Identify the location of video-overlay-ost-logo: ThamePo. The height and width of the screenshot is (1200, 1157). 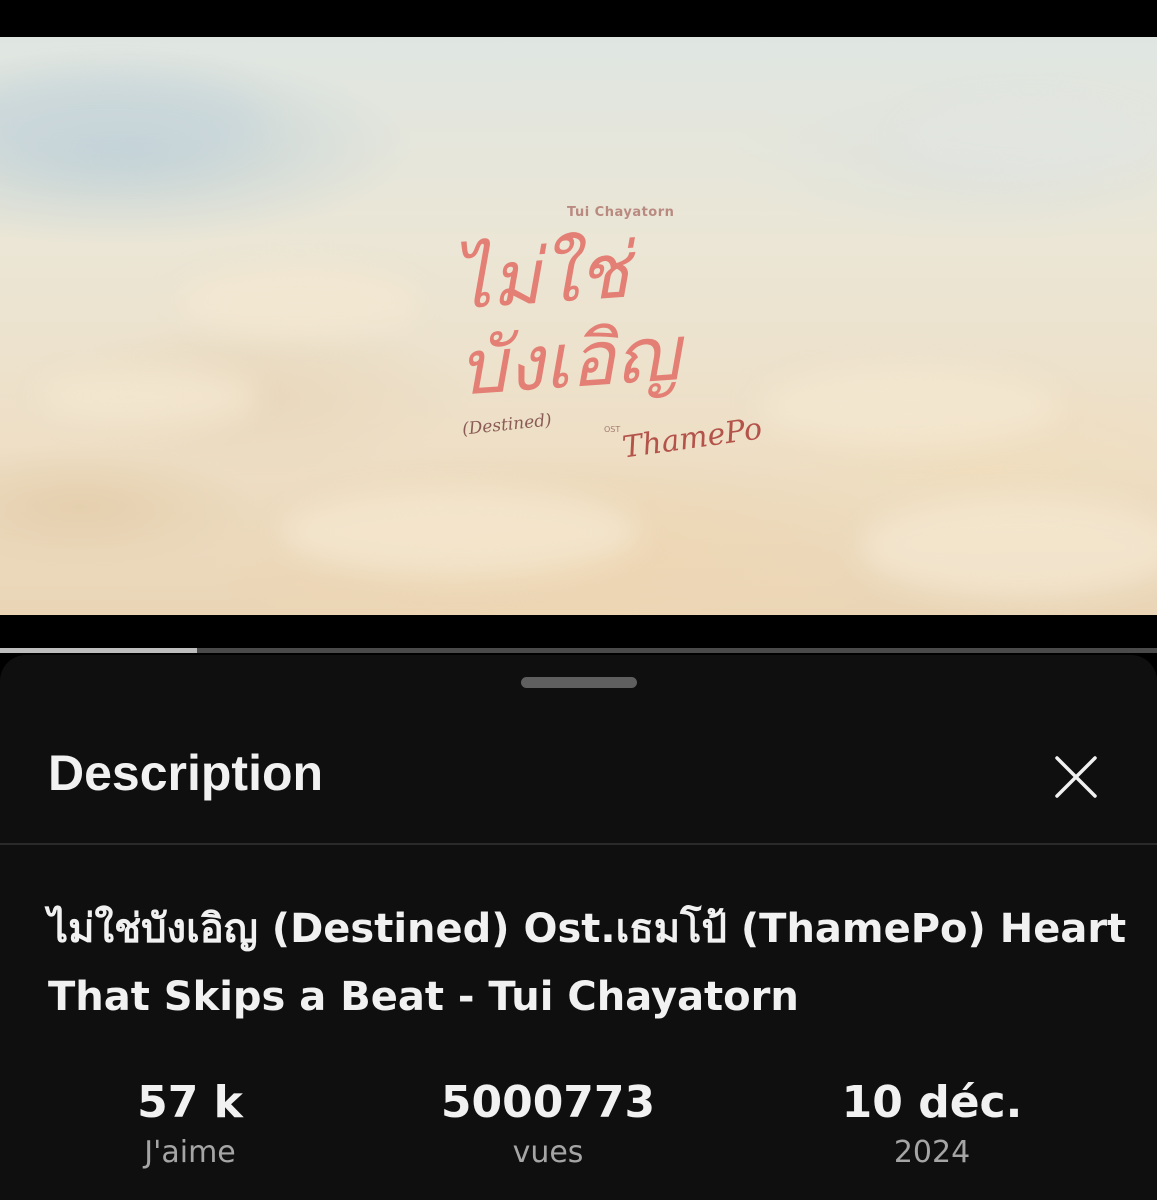
(692, 438).